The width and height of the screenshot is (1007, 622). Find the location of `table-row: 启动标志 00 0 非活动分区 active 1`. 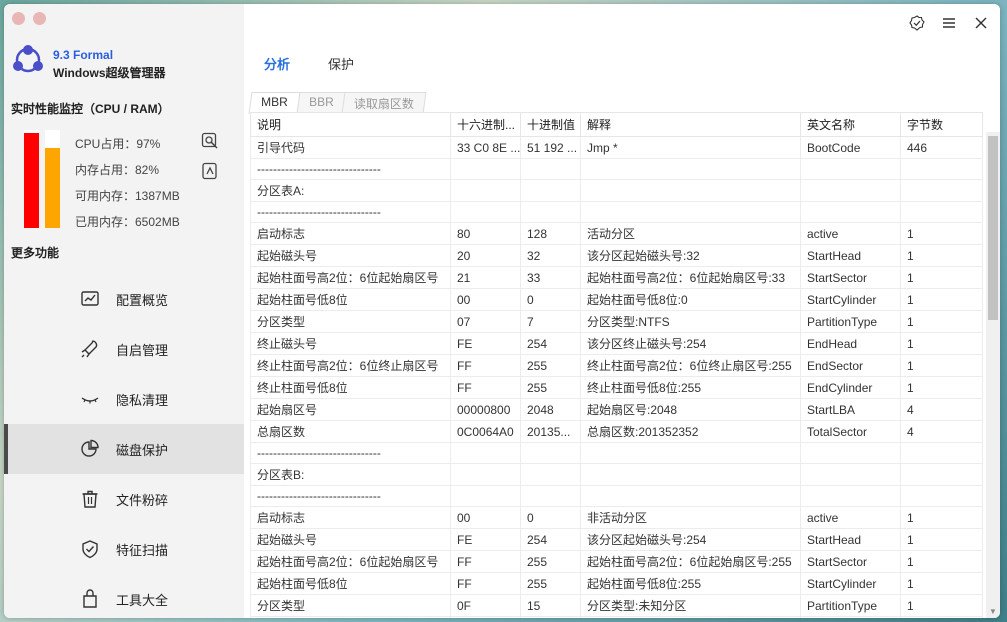

table-row: 启动标志 00 0 非活动分区 active 1 is located at coordinates (616, 517).